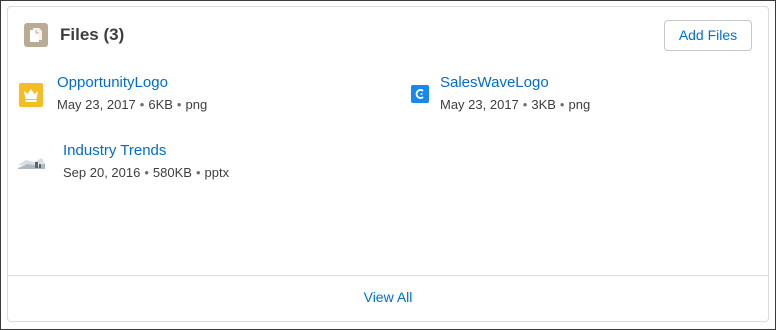 This screenshot has width=776, height=330. Describe the element at coordinates (581, 93) in the screenshot. I see `file-item: SalesWaveLogo May 23, 2017 • 3KB • png` at that location.